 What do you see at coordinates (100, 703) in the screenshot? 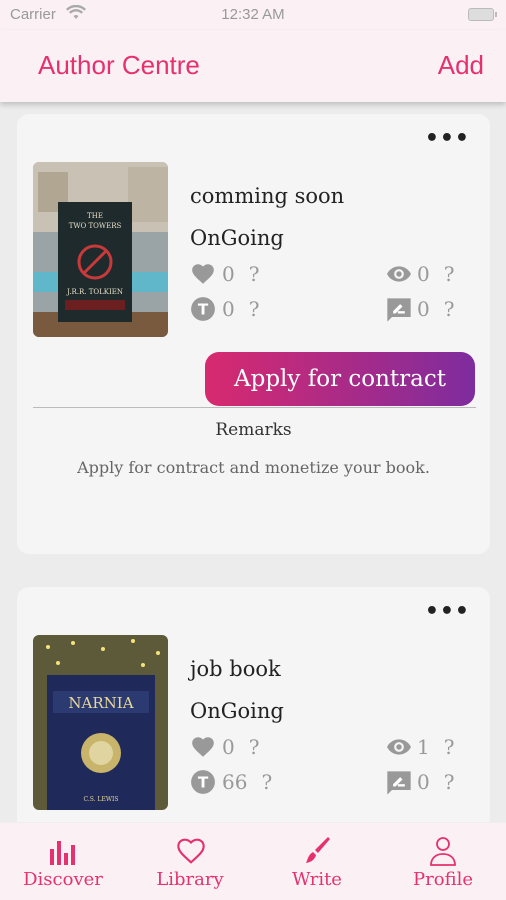
I see `svg-text: NARNIA` at bounding box center [100, 703].